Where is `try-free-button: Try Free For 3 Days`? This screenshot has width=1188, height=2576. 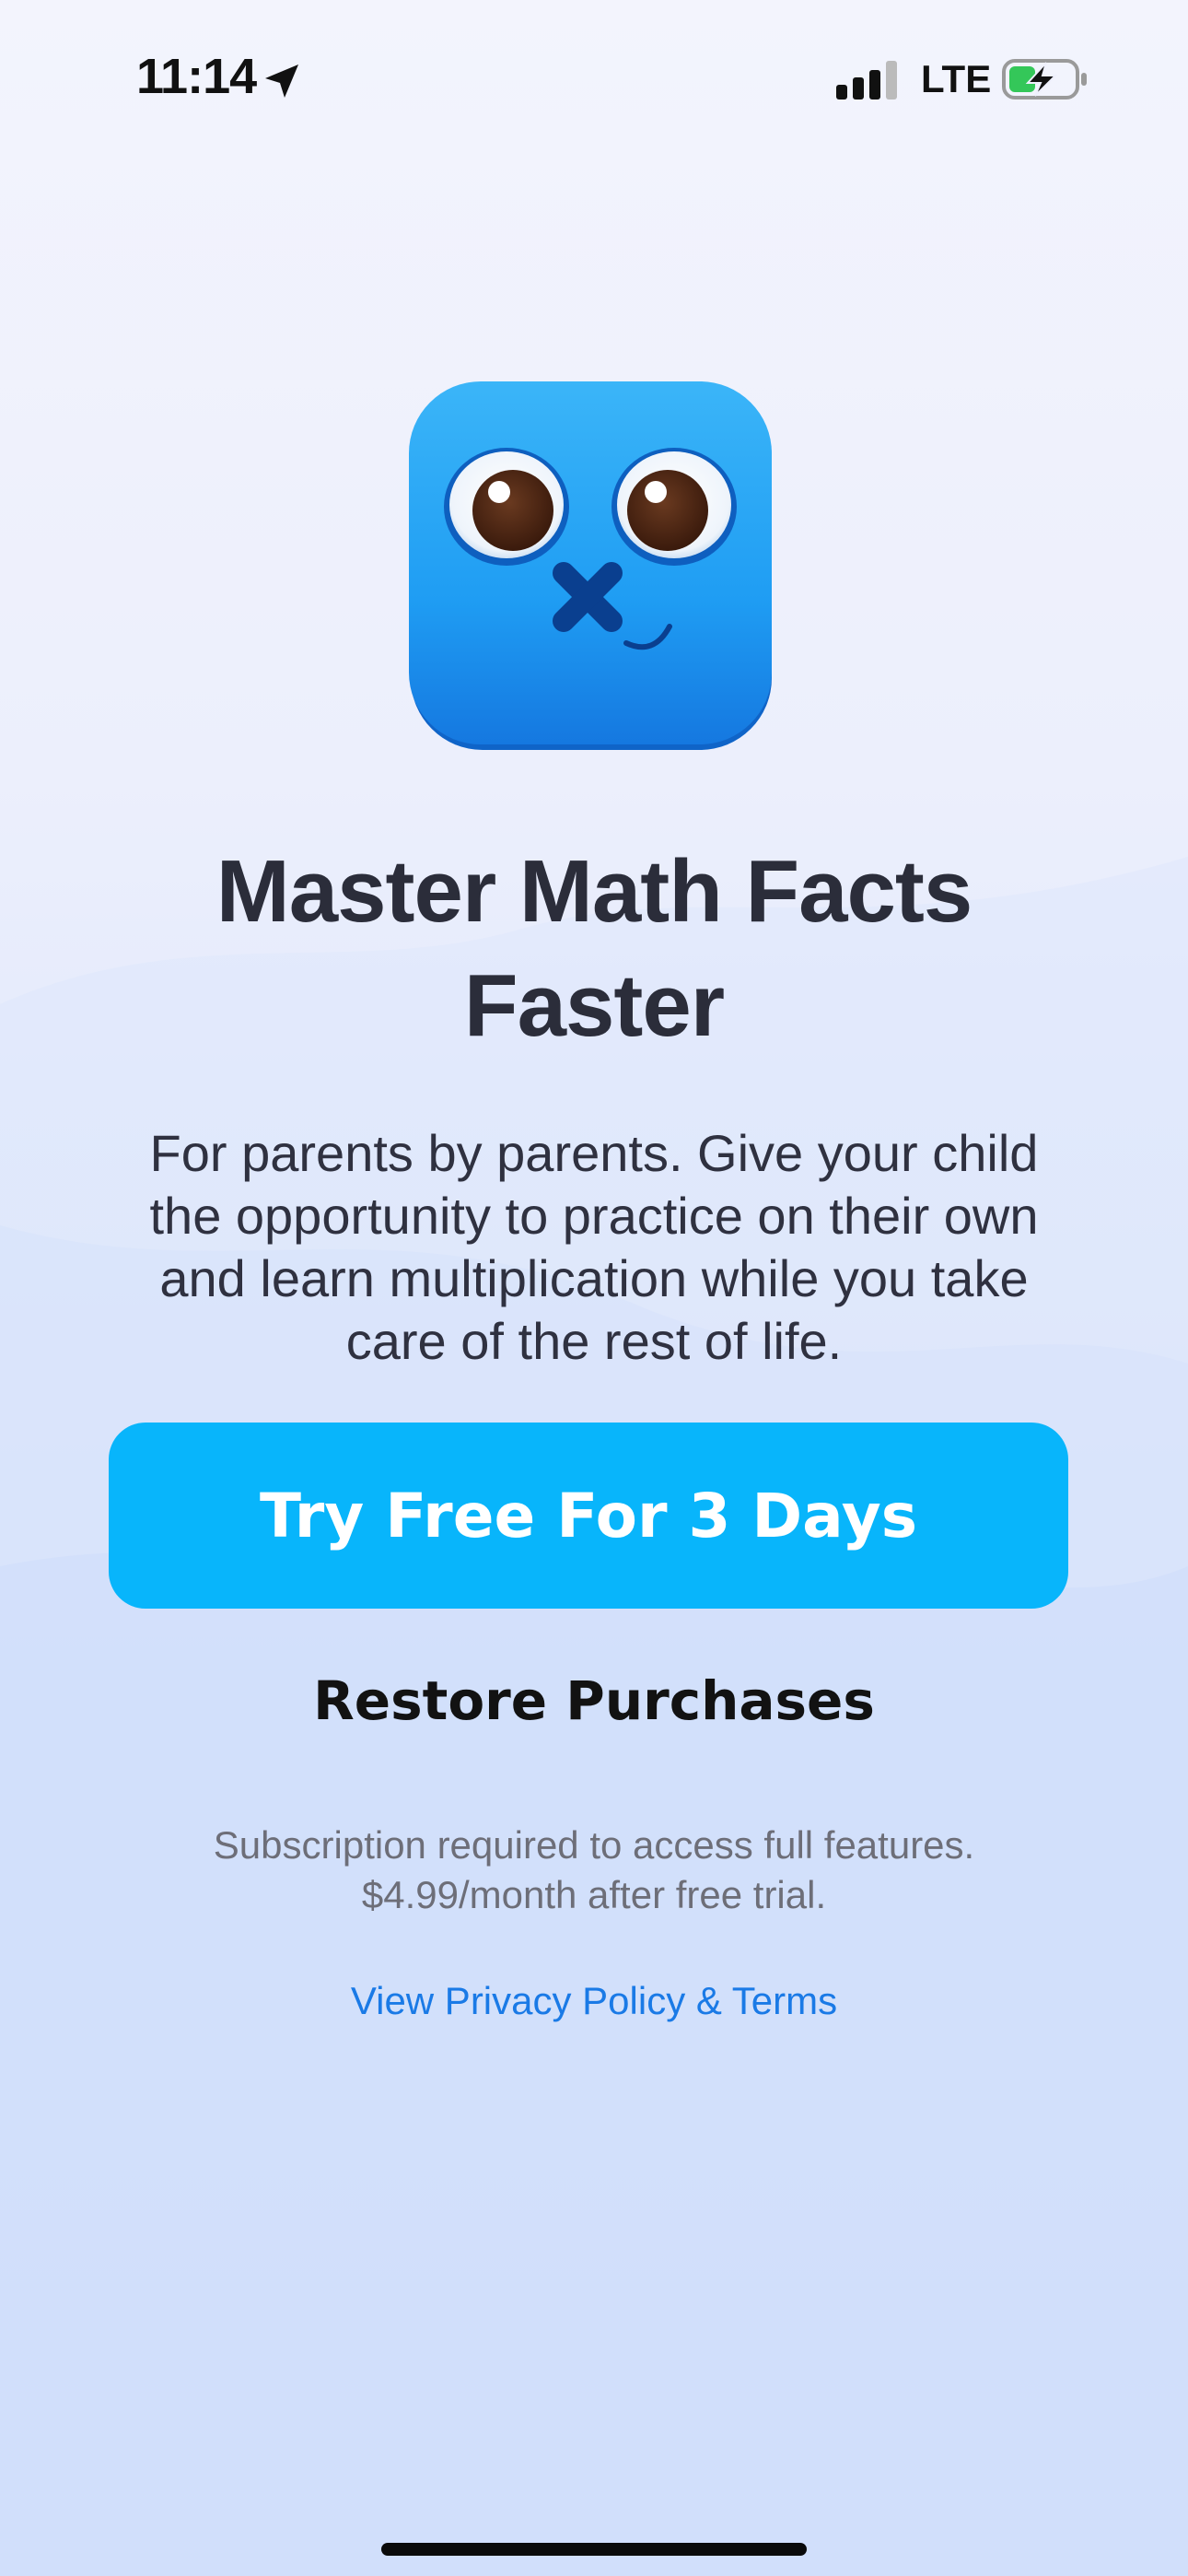
try-free-button: Try Free For 3 Days is located at coordinates (588, 1516).